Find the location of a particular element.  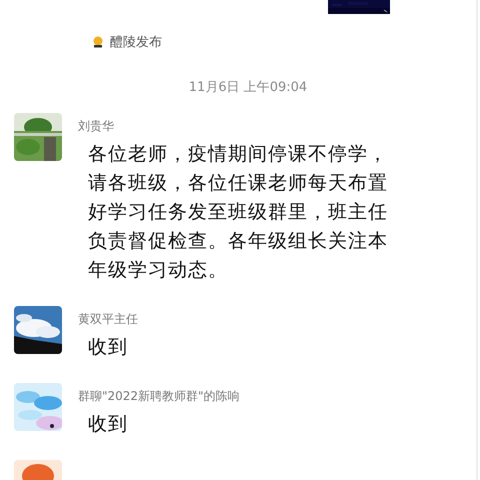

timestamp: 11月6日 上午09:04 is located at coordinates (248, 87).